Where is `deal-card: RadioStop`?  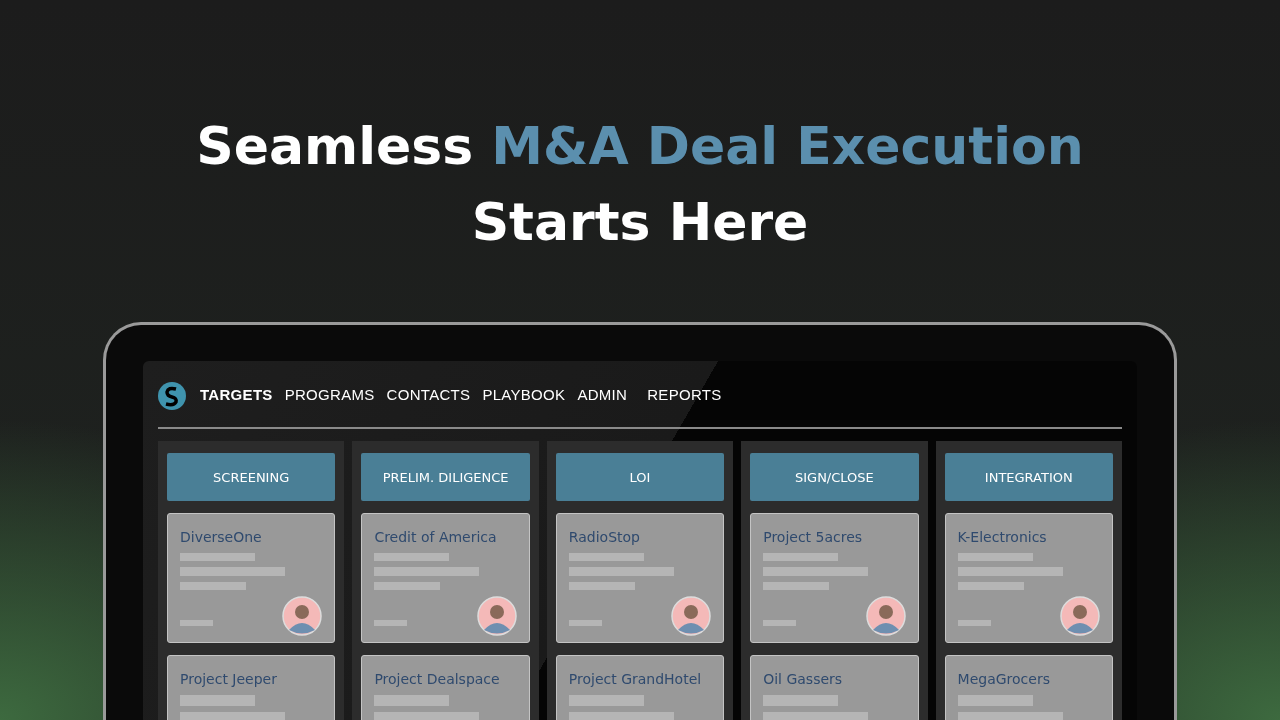 deal-card: RadioStop is located at coordinates (640, 578).